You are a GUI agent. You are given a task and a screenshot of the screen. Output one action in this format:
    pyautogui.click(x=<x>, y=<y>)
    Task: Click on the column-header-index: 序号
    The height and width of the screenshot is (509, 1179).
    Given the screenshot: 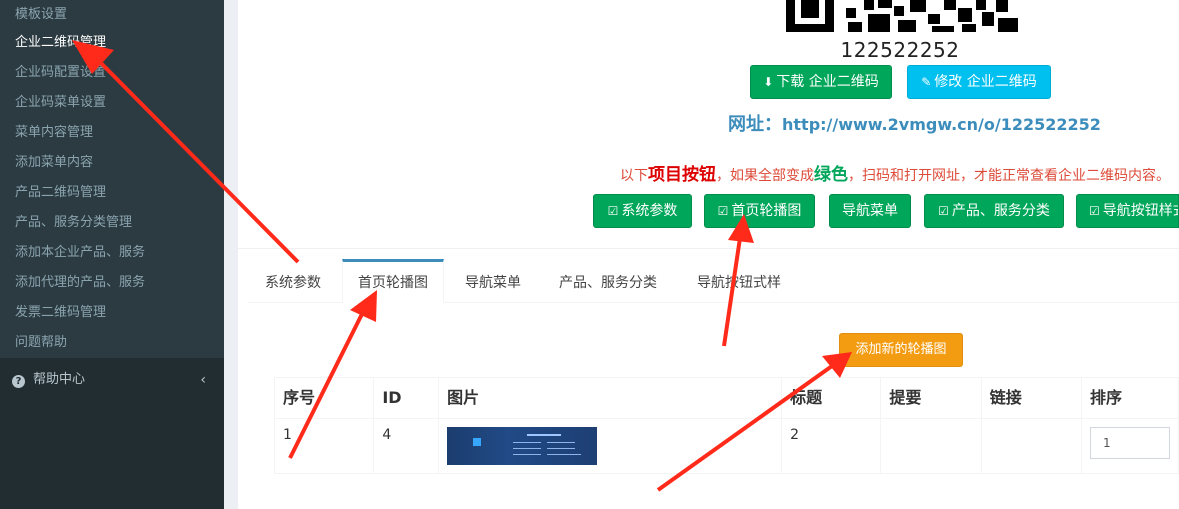 What is the action you would take?
    pyautogui.click(x=324, y=398)
    